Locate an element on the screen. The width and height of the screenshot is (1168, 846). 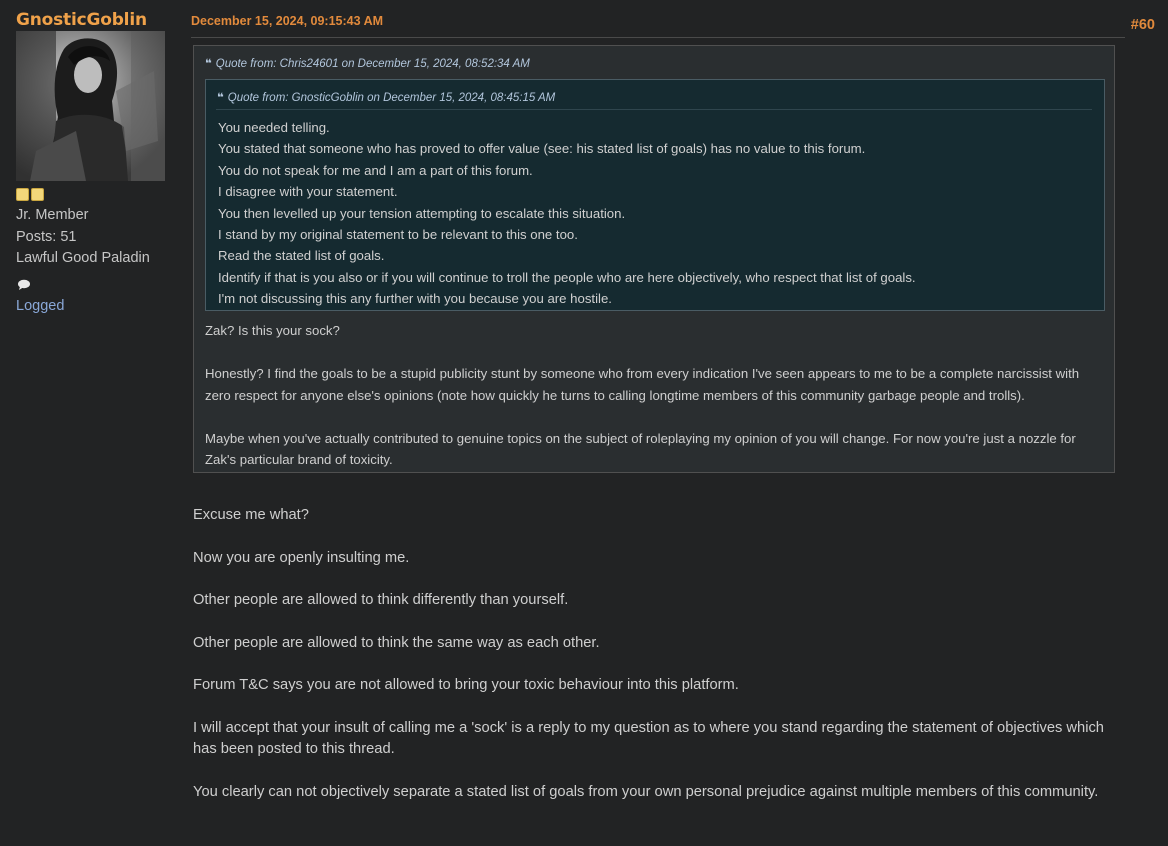
poster-username: GnosticGoblin is located at coordinates (81, 20).